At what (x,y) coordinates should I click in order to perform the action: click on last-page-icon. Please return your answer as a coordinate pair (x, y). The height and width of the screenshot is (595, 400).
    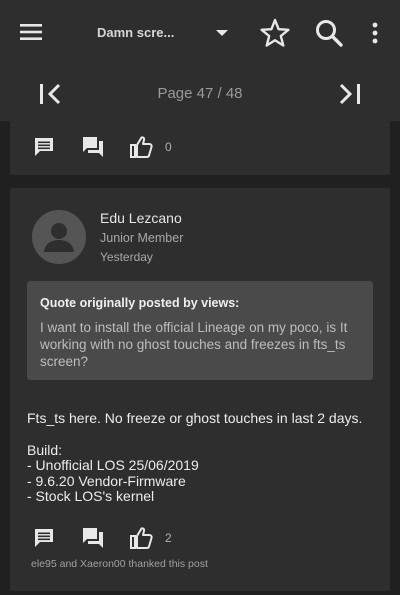
    Looking at the image, I should click on (350, 94).